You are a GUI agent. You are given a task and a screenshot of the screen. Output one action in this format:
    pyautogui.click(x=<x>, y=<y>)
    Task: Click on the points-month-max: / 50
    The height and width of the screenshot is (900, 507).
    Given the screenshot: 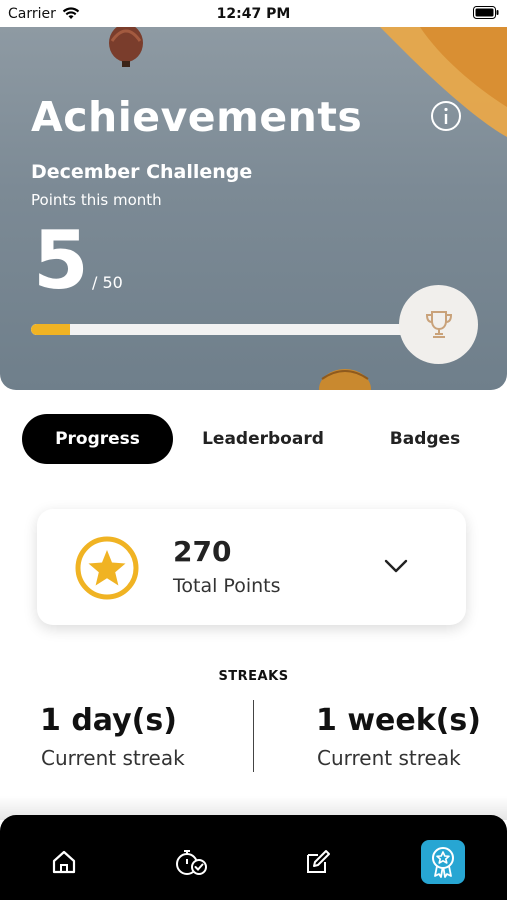 What is the action you would take?
    pyautogui.click(x=107, y=282)
    